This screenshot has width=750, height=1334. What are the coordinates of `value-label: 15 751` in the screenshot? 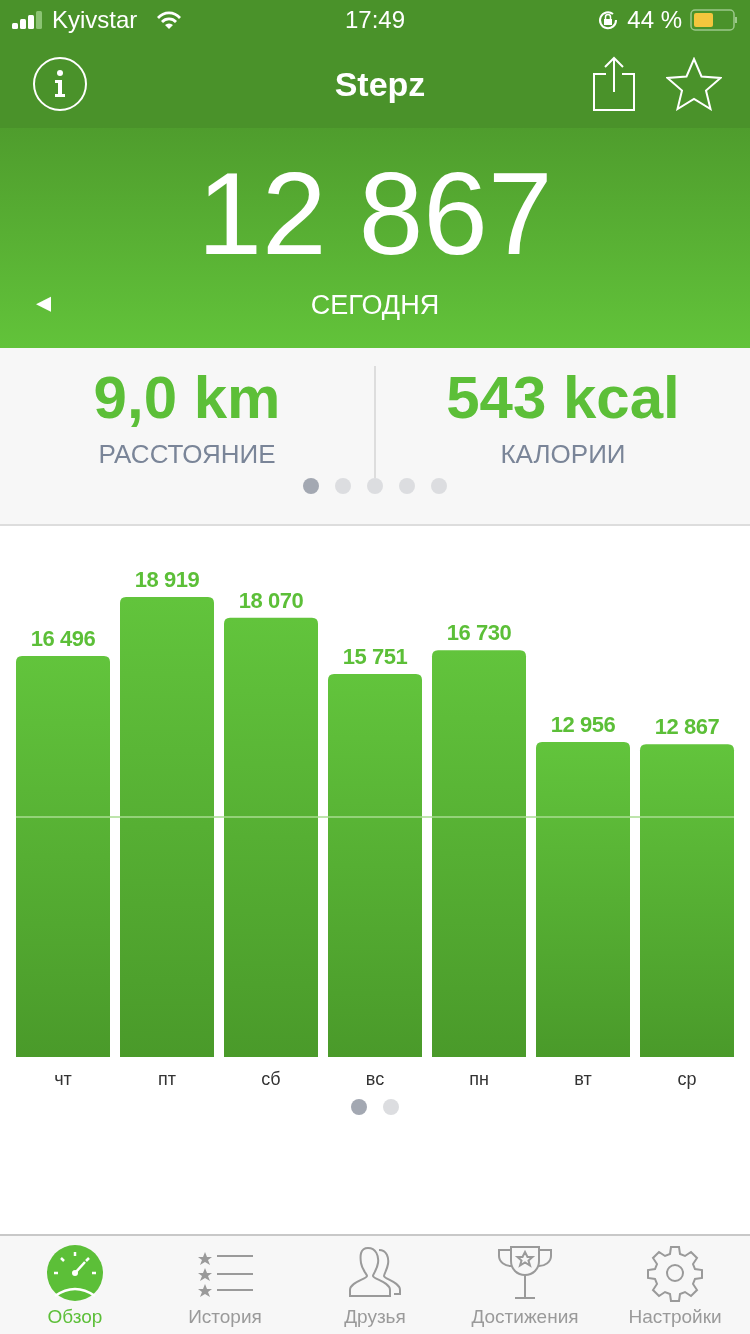 It's located at (375, 657).